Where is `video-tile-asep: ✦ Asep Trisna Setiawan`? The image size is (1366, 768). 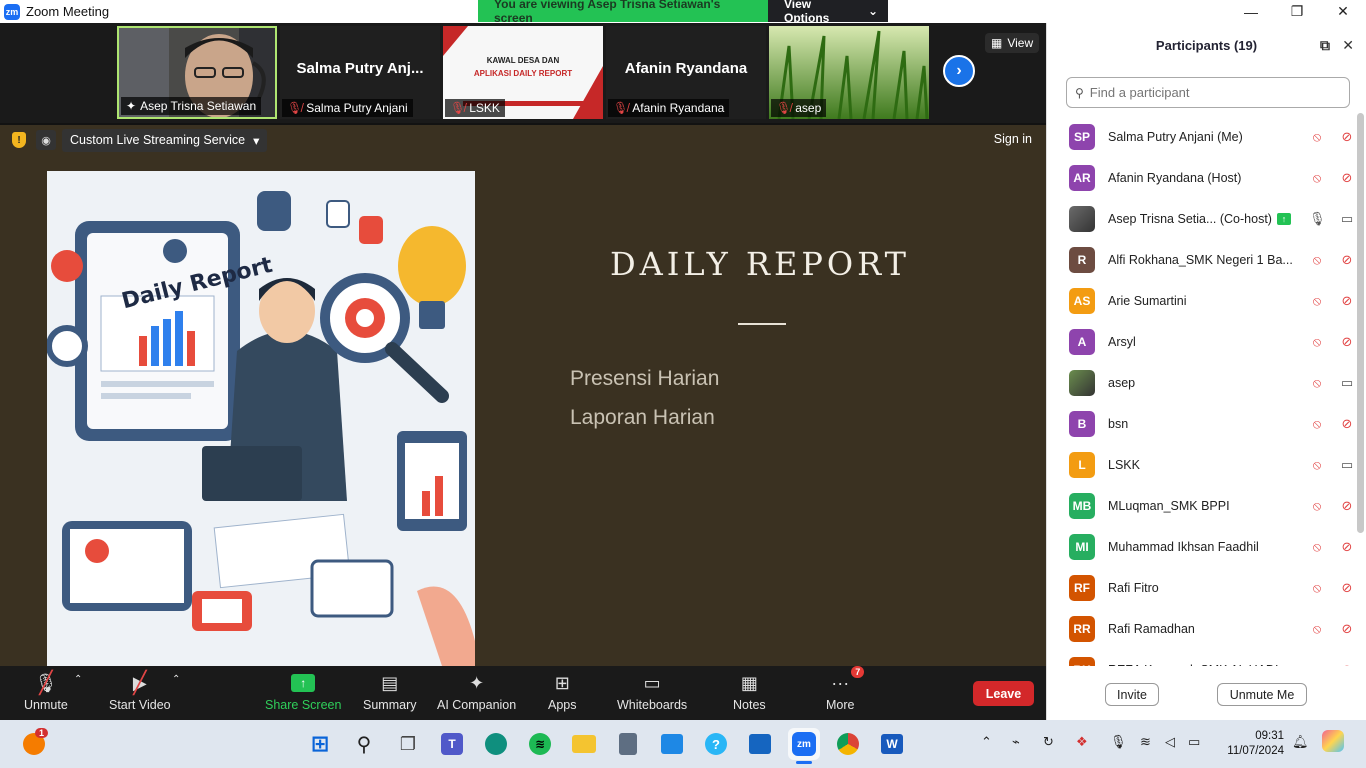
video-tile-asep: ✦ Asep Trisna Setiawan is located at coordinates (197, 72).